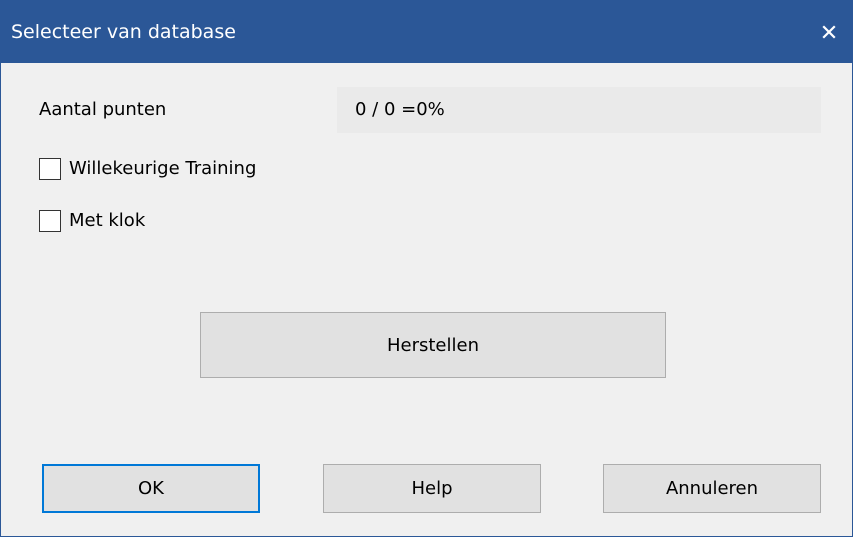 Image resolution: width=853 pixels, height=537 pixels. I want to click on close-button, so click(829, 32).